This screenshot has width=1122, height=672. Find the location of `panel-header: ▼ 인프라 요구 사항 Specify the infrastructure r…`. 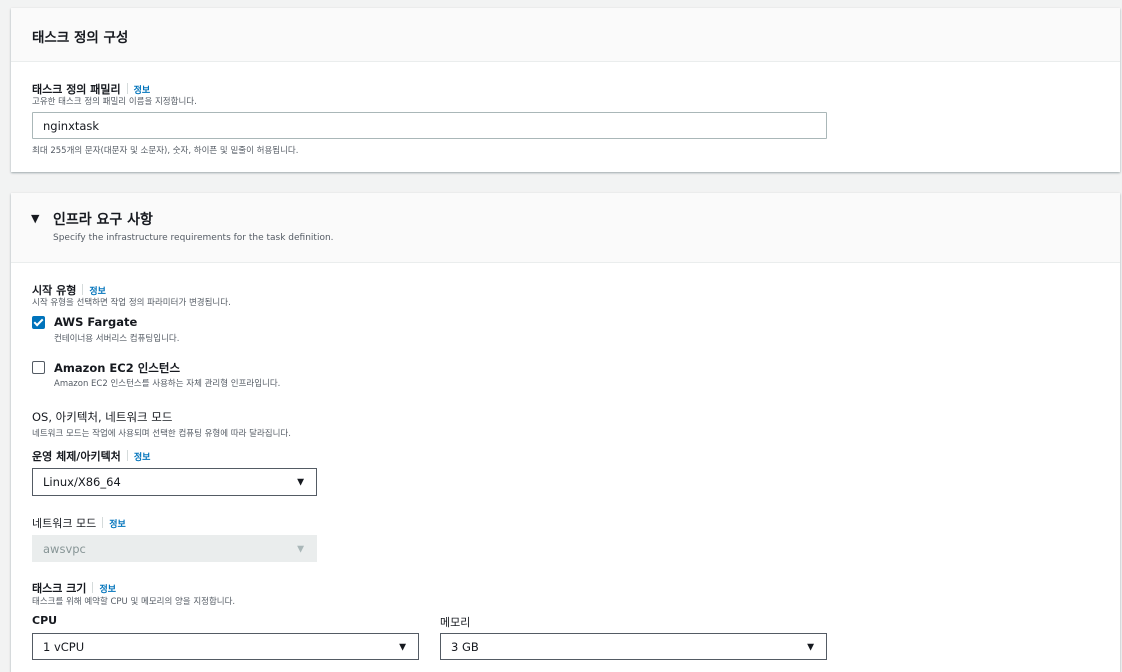

panel-header: ▼ 인프라 요구 사항 Specify the infrastructure r… is located at coordinates (565, 228).